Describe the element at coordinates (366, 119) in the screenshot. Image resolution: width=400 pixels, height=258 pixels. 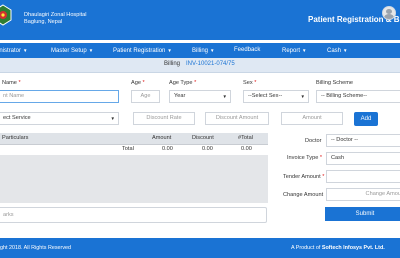
I see `add-button: Add` at that location.